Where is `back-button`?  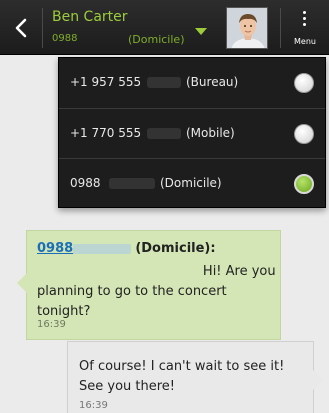 back-button is located at coordinates (21, 27).